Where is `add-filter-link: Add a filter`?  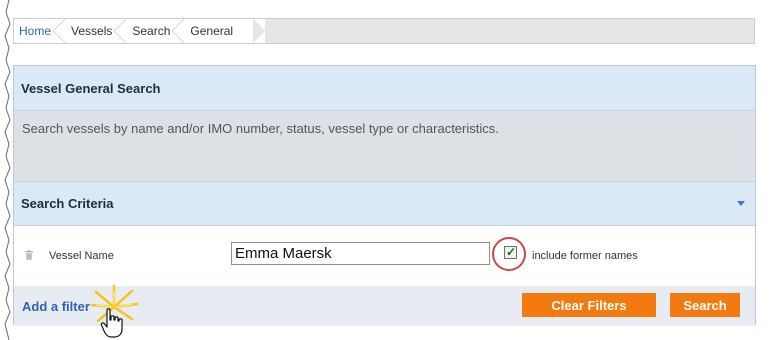 add-filter-link: Add a filter is located at coordinates (56, 306).